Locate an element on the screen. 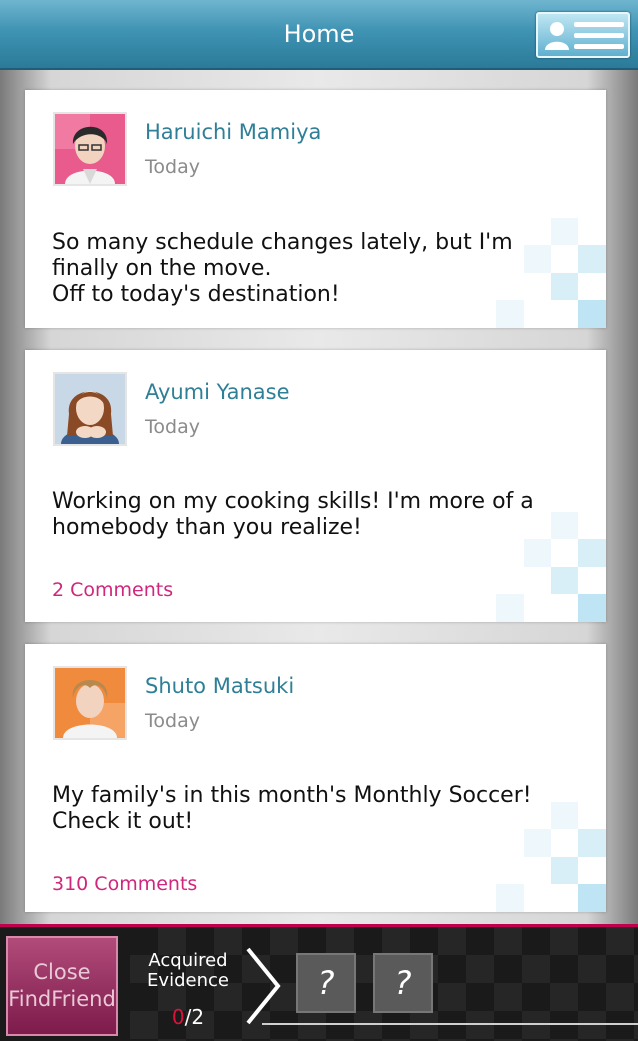 The width and height of the screenshot is (638, 1041). evidence-slot-1: ? is located at coordinates (326, 983).